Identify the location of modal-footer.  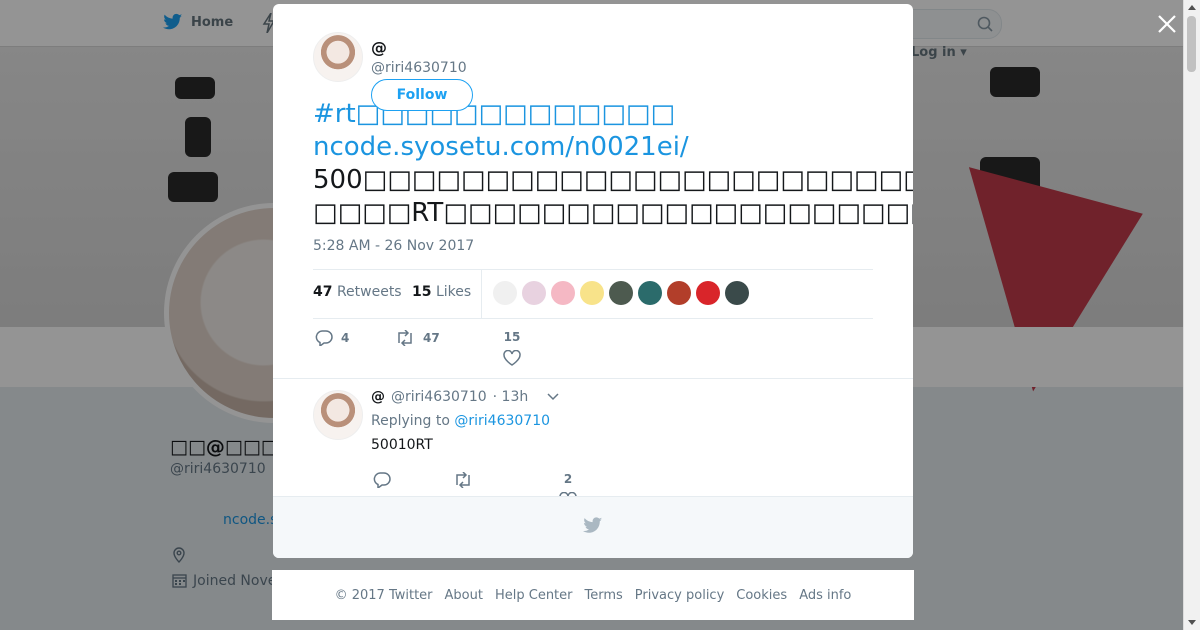
(593, 527).